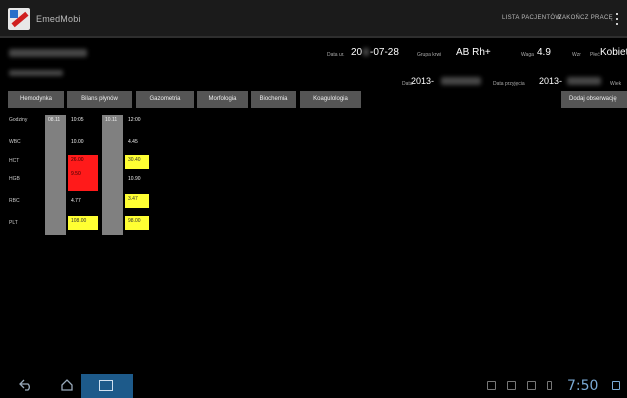 Image resolution: width=627 pixels, height=398 pixels. I want to click on tab-gasometry: Gazometria, so click(165, 99).